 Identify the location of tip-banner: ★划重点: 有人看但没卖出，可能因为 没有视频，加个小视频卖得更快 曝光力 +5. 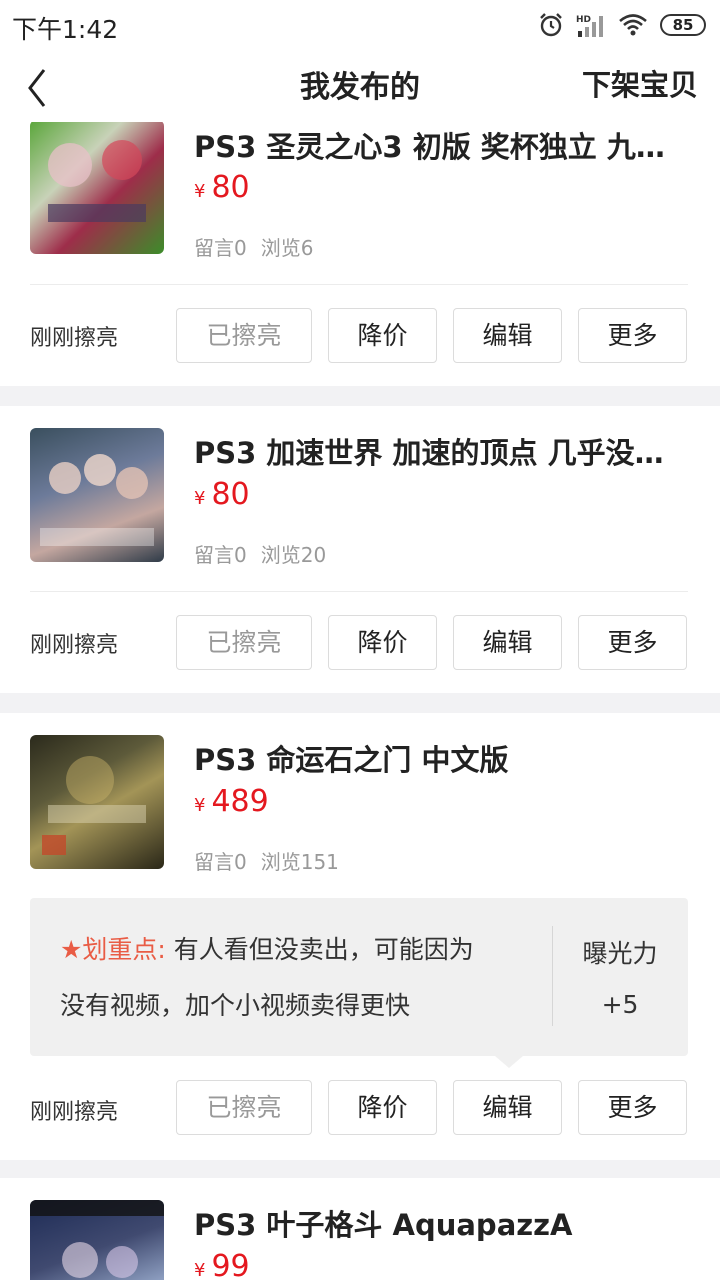
(359, 983).